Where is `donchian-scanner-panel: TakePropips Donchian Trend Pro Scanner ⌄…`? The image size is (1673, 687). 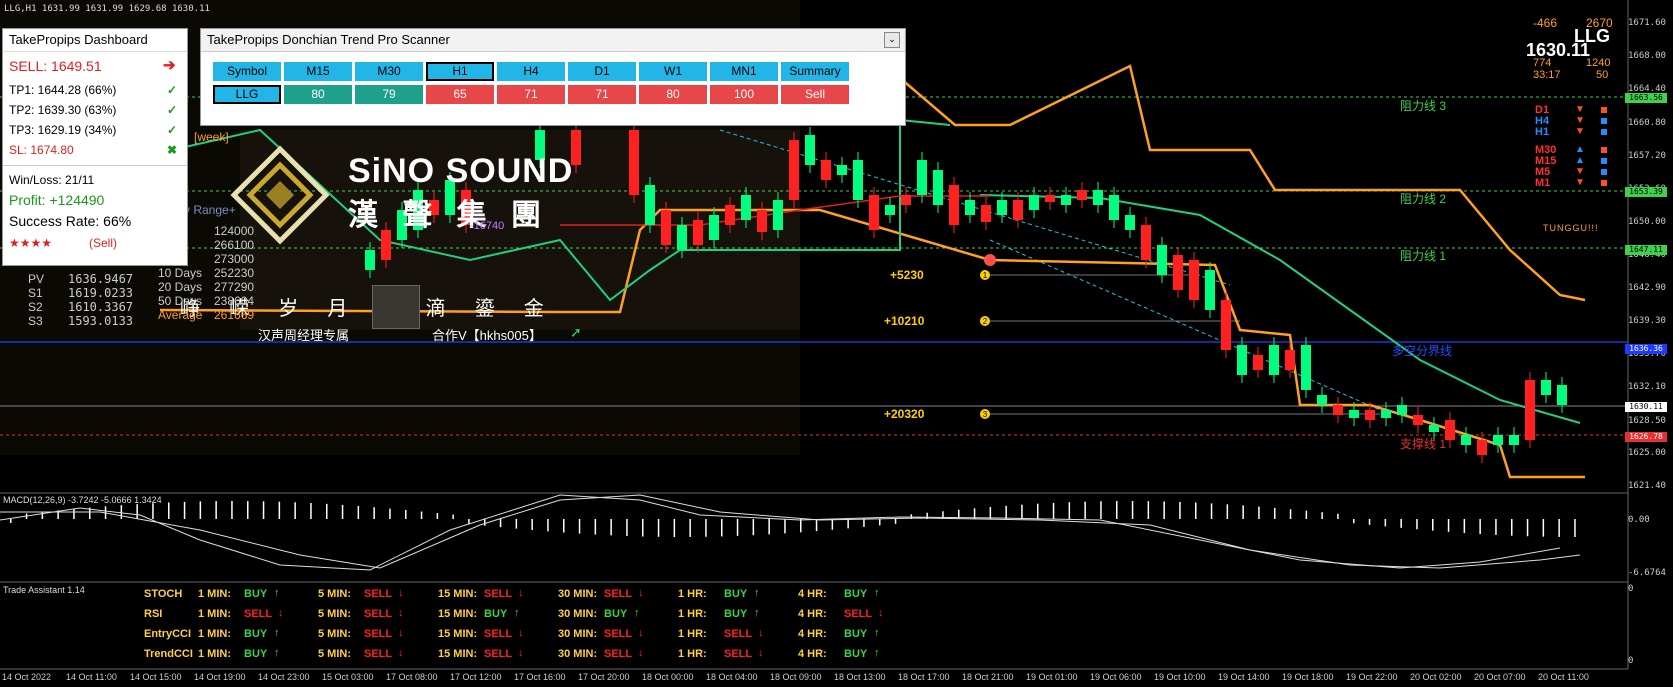 donchian-scanner-panel: TakePropips Donchian Trend Pro Scanner ⌄… is located at coordinates (553, 77).